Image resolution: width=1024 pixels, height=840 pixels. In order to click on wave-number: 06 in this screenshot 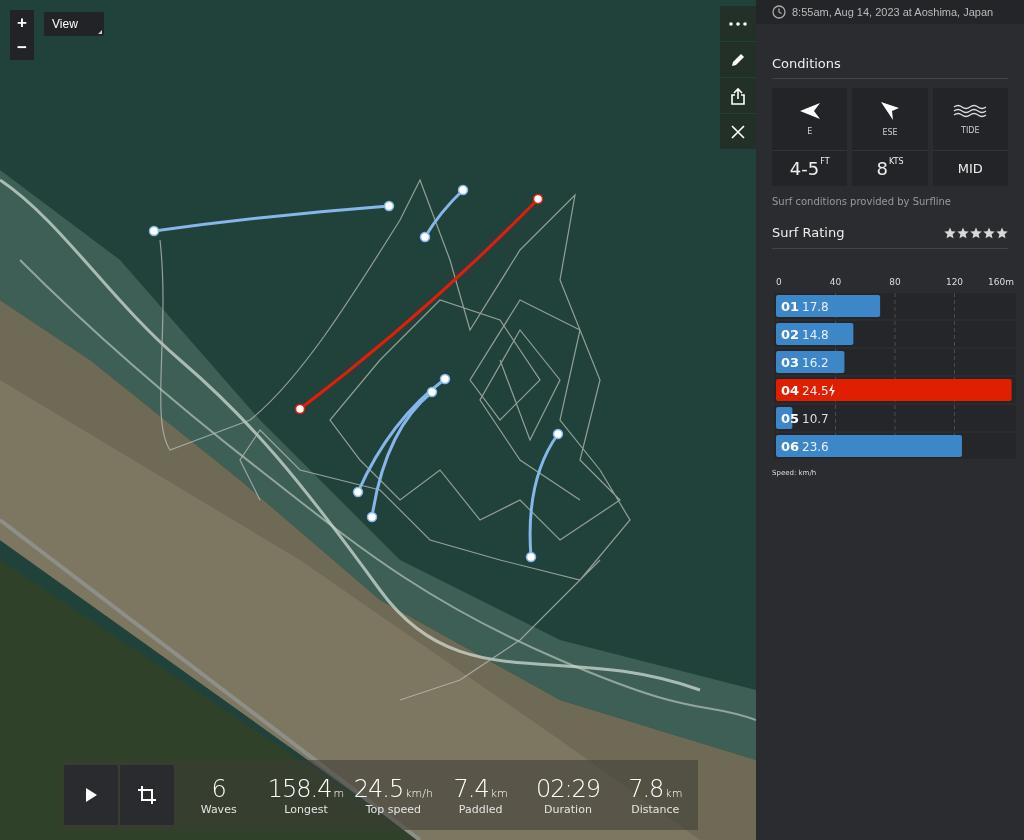, I will do `click(790, 446)`.